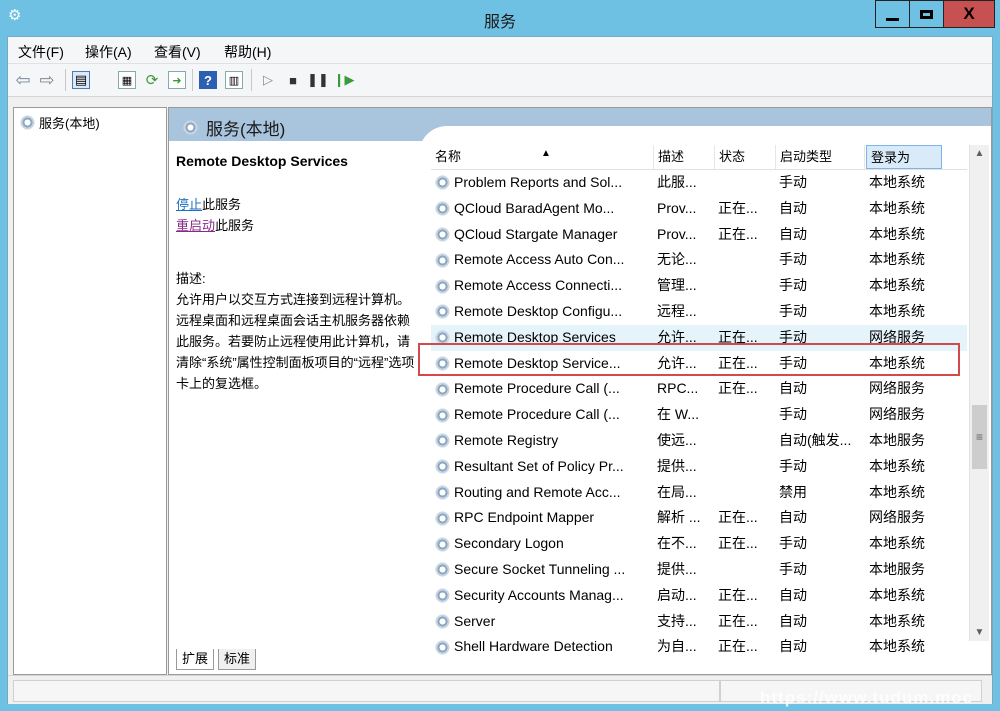 The width and height of the screenshot is (1000, 711). I want to click on console-tree-icon: ▤, so click(81, 80).